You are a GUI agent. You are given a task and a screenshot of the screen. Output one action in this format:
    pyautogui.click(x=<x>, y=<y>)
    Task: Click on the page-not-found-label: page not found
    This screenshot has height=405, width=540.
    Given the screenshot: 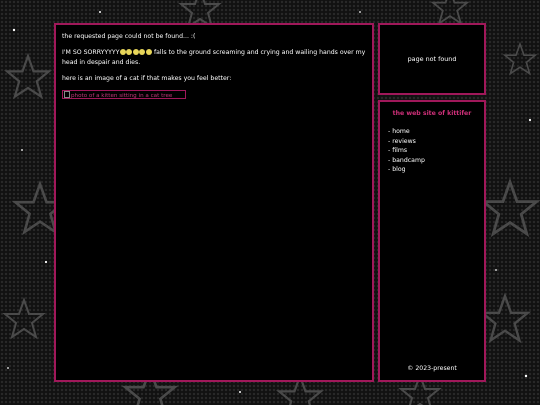 What is the action you would take?
    pyautogui.click(x=432, y=59)
    